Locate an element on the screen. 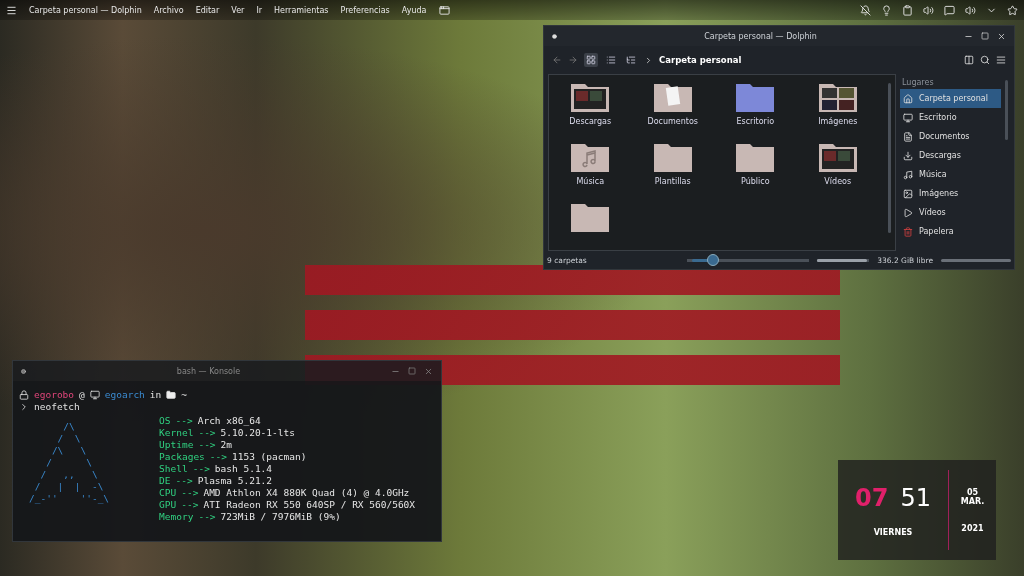  music-folder-icon is located at coordinates (590, 157).